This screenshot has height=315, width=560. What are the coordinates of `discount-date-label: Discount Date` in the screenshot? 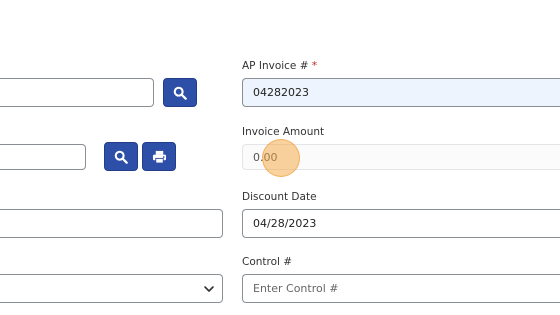 It's located at (279, 197).